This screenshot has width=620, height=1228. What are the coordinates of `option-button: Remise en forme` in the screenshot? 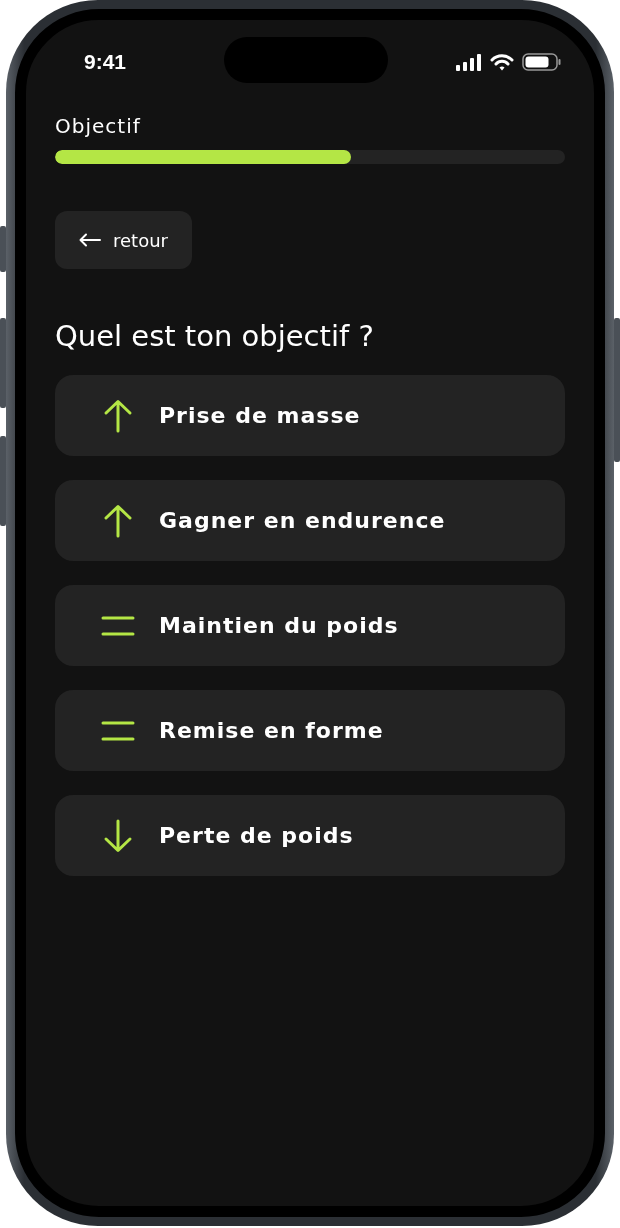 It's located at (310, 730).